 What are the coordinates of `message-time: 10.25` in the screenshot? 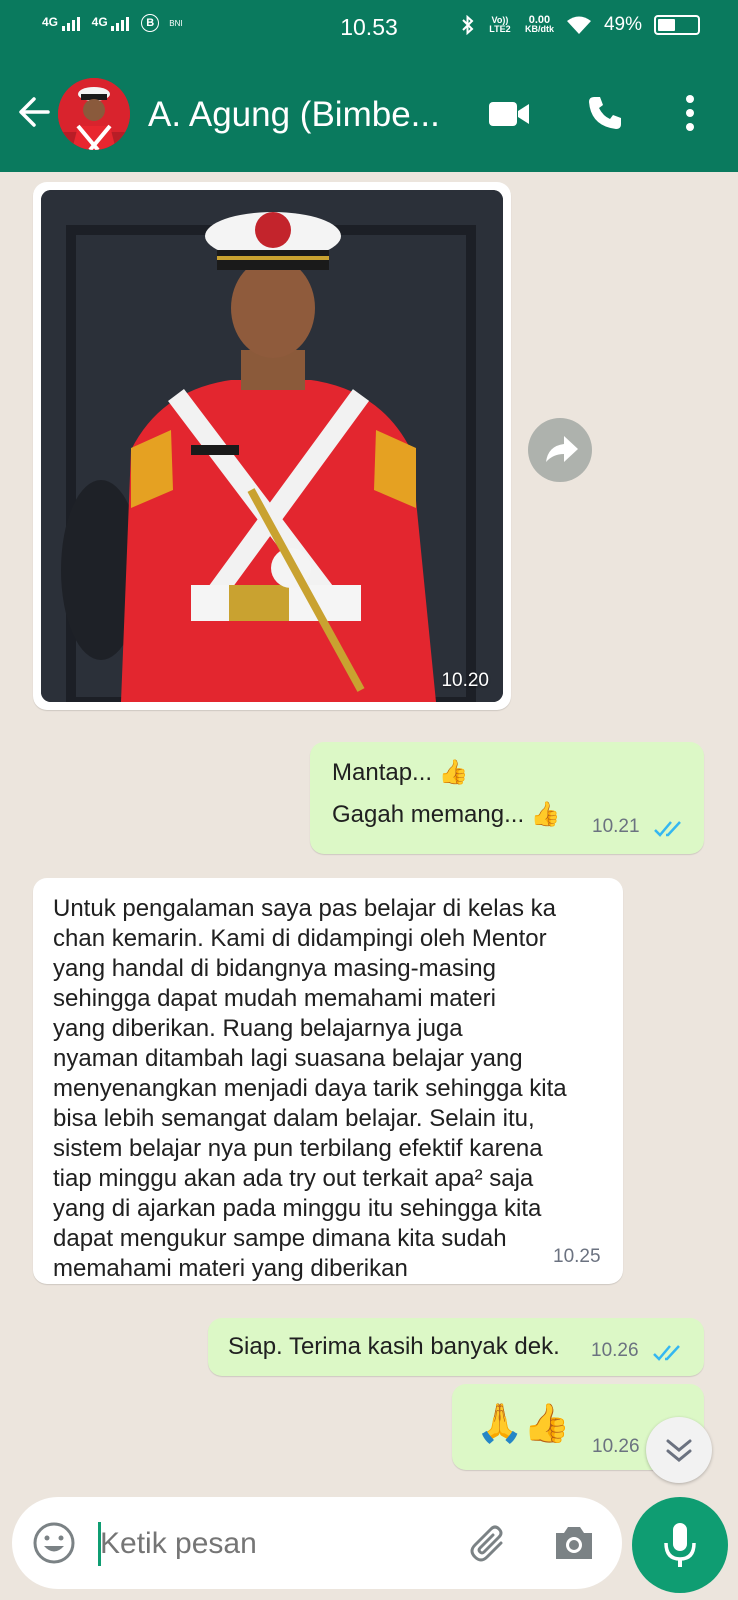 It's located at (577, 1256).